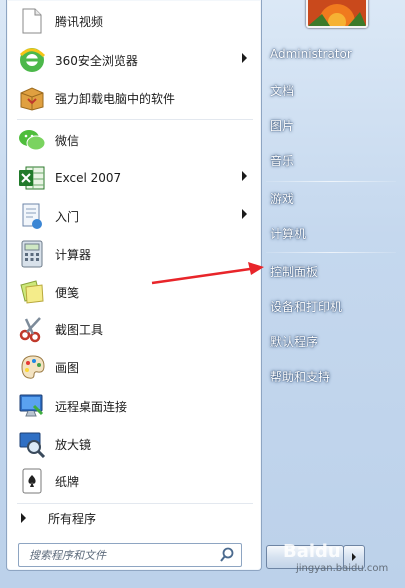 The image size is (405, 588). Describe the element at coordinates (342, 568) in the screenshot. I see `watermark-site: jingyan.baidu.com` at that location.